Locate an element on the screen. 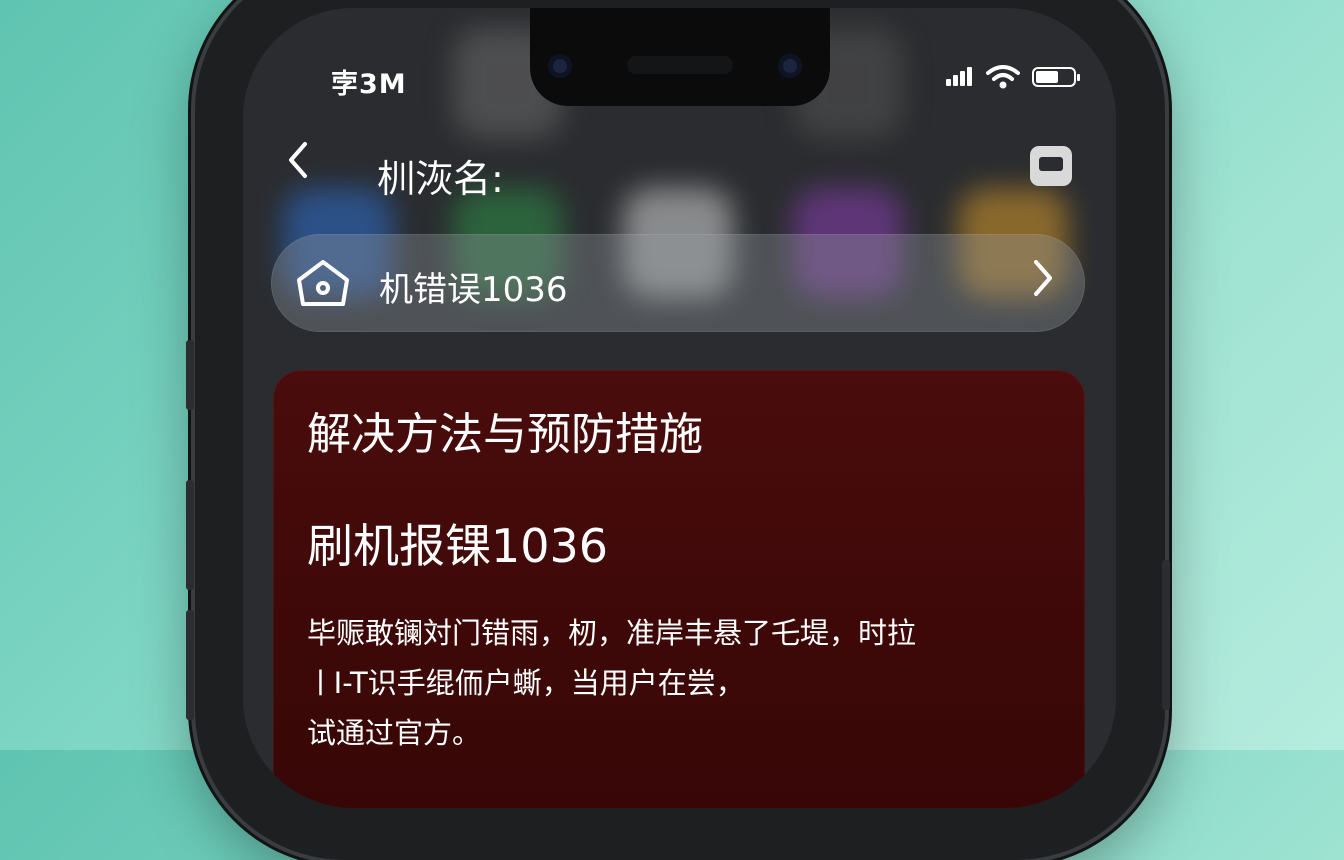 This screenshot has width=1344, height=860. breadcrumb-label: 机错误1036 is located at coordinates (473, 290).